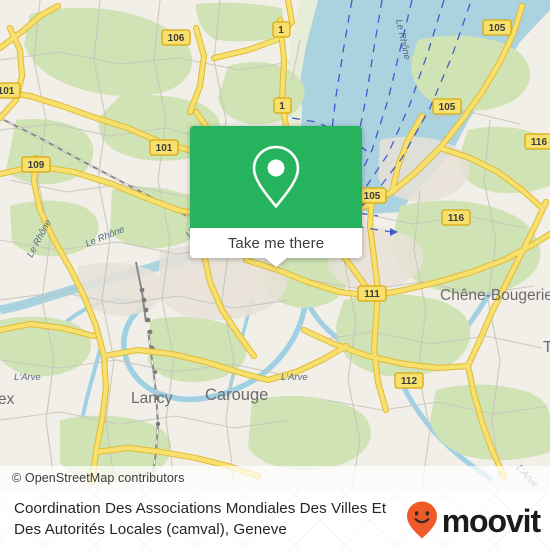 This screenshot has height=550, width=550. I want to click on svg-text: T, so click(546, 347).